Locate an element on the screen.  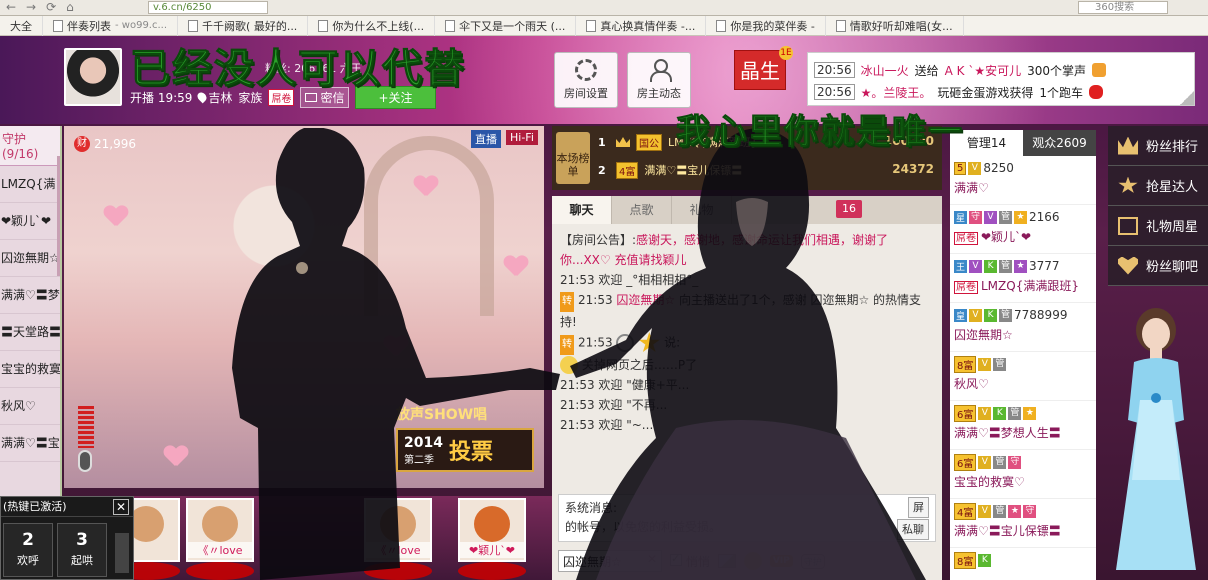
audience-item: 8富 V 管 秋风♡ is located at coordinates (1023, 376).